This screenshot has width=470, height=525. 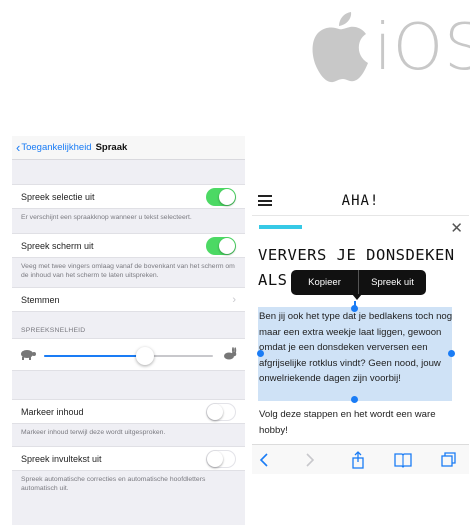 I want to click on tortoise-icon, so click(x=28, y=355).